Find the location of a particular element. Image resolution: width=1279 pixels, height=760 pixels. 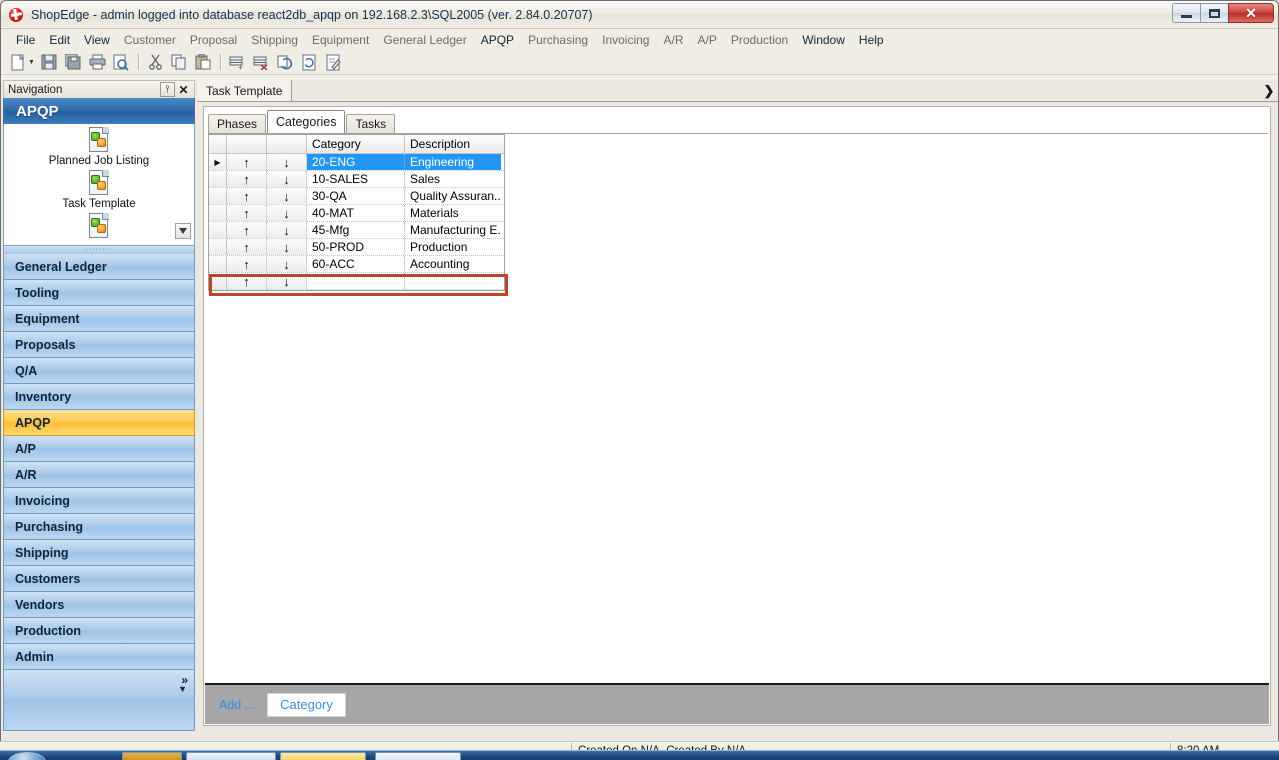

table-row: 50-PROD Production is located at coordinates (356, 247).